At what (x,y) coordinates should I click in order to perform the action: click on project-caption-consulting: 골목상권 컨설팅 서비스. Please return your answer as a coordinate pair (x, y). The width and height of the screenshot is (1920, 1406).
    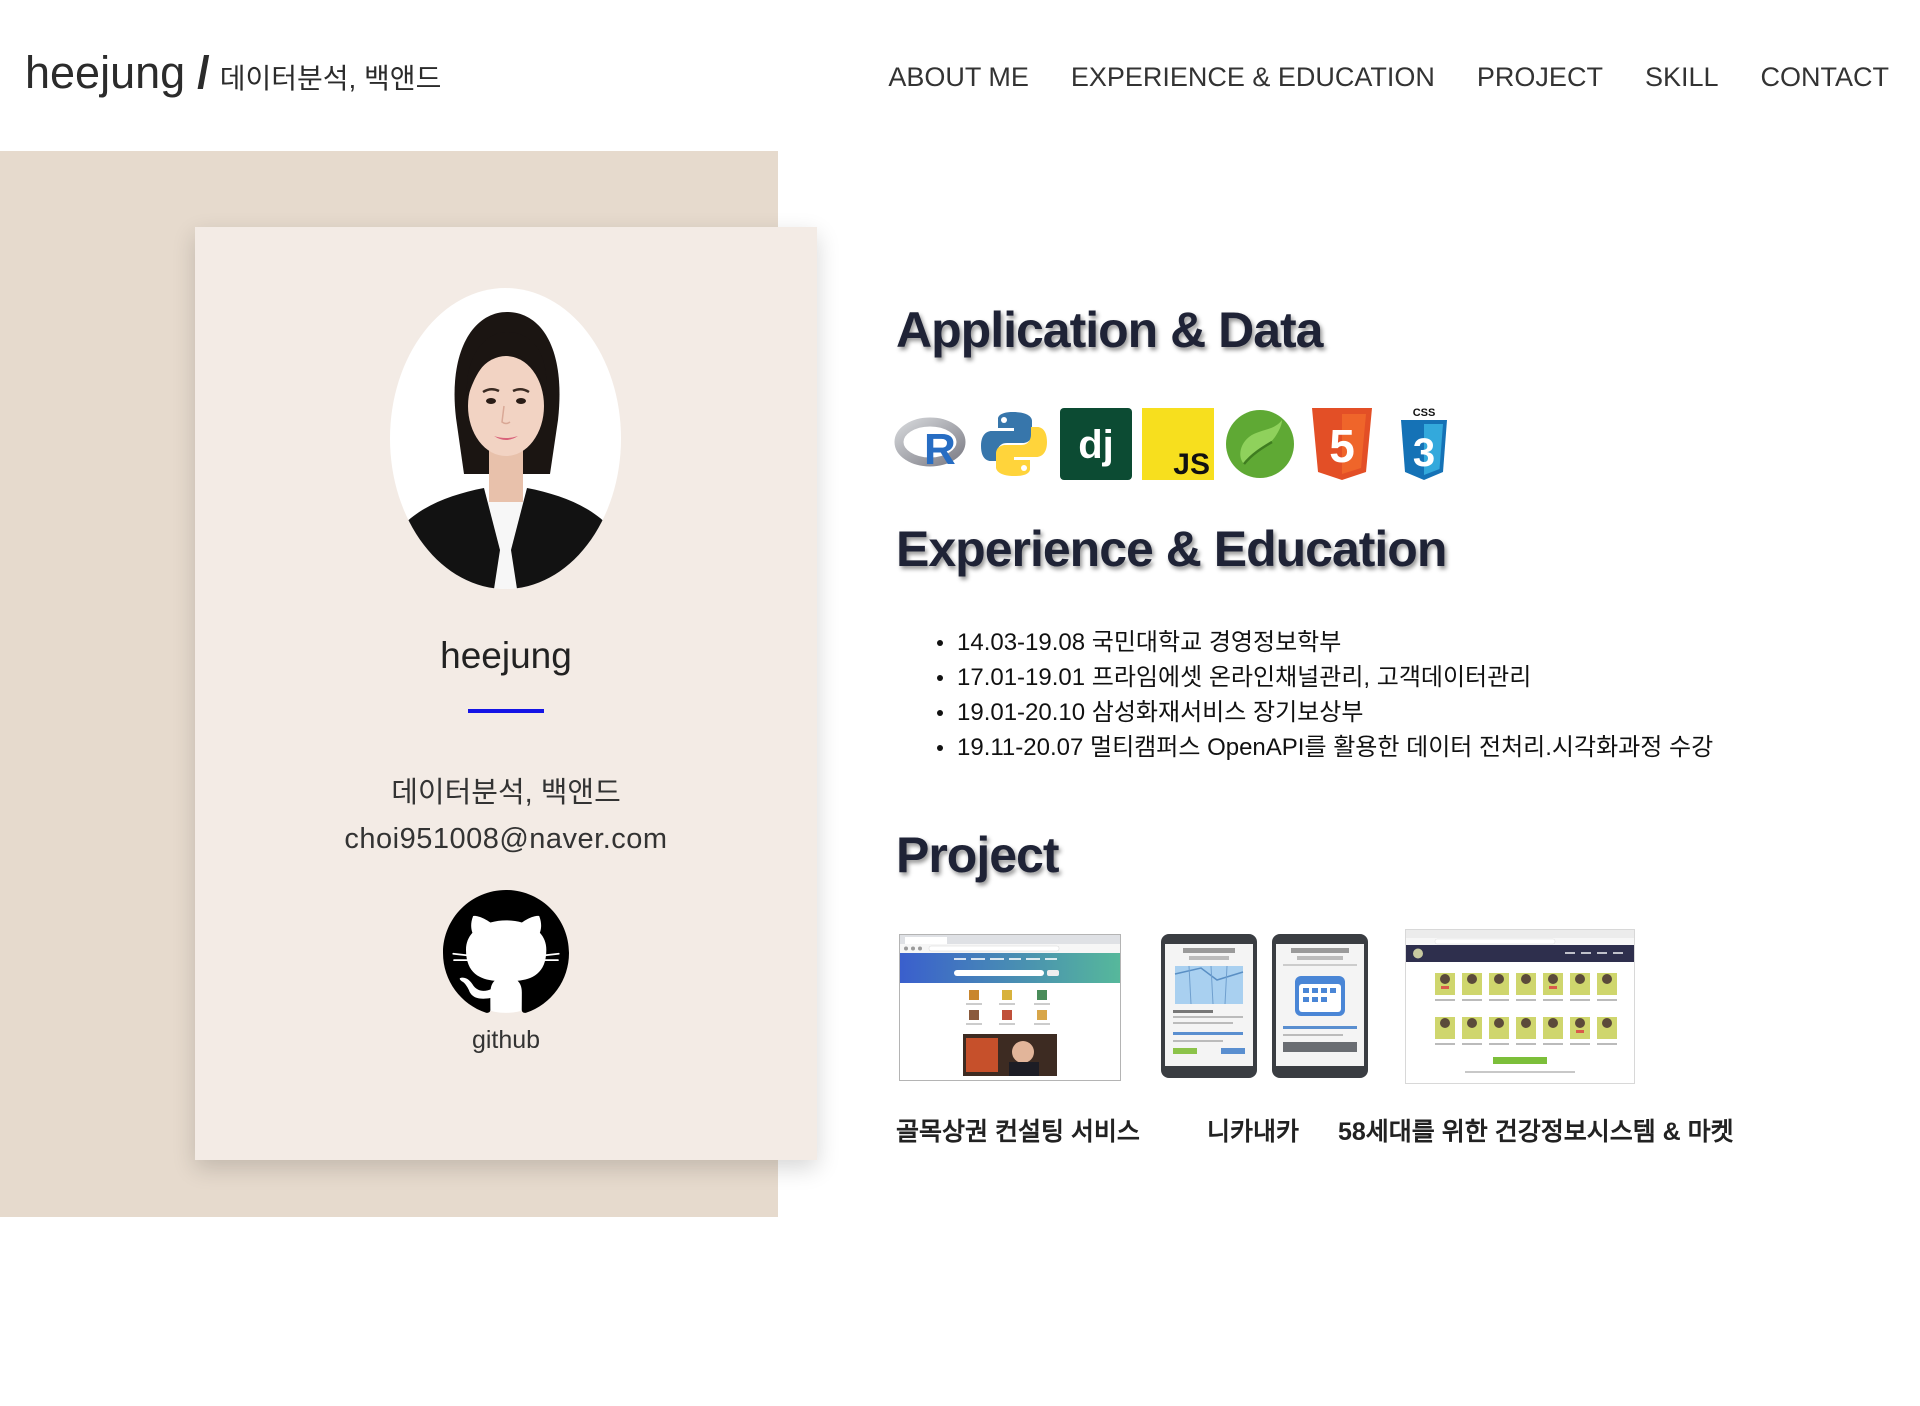
    Looking at the image, I should click on (1018, 1132).